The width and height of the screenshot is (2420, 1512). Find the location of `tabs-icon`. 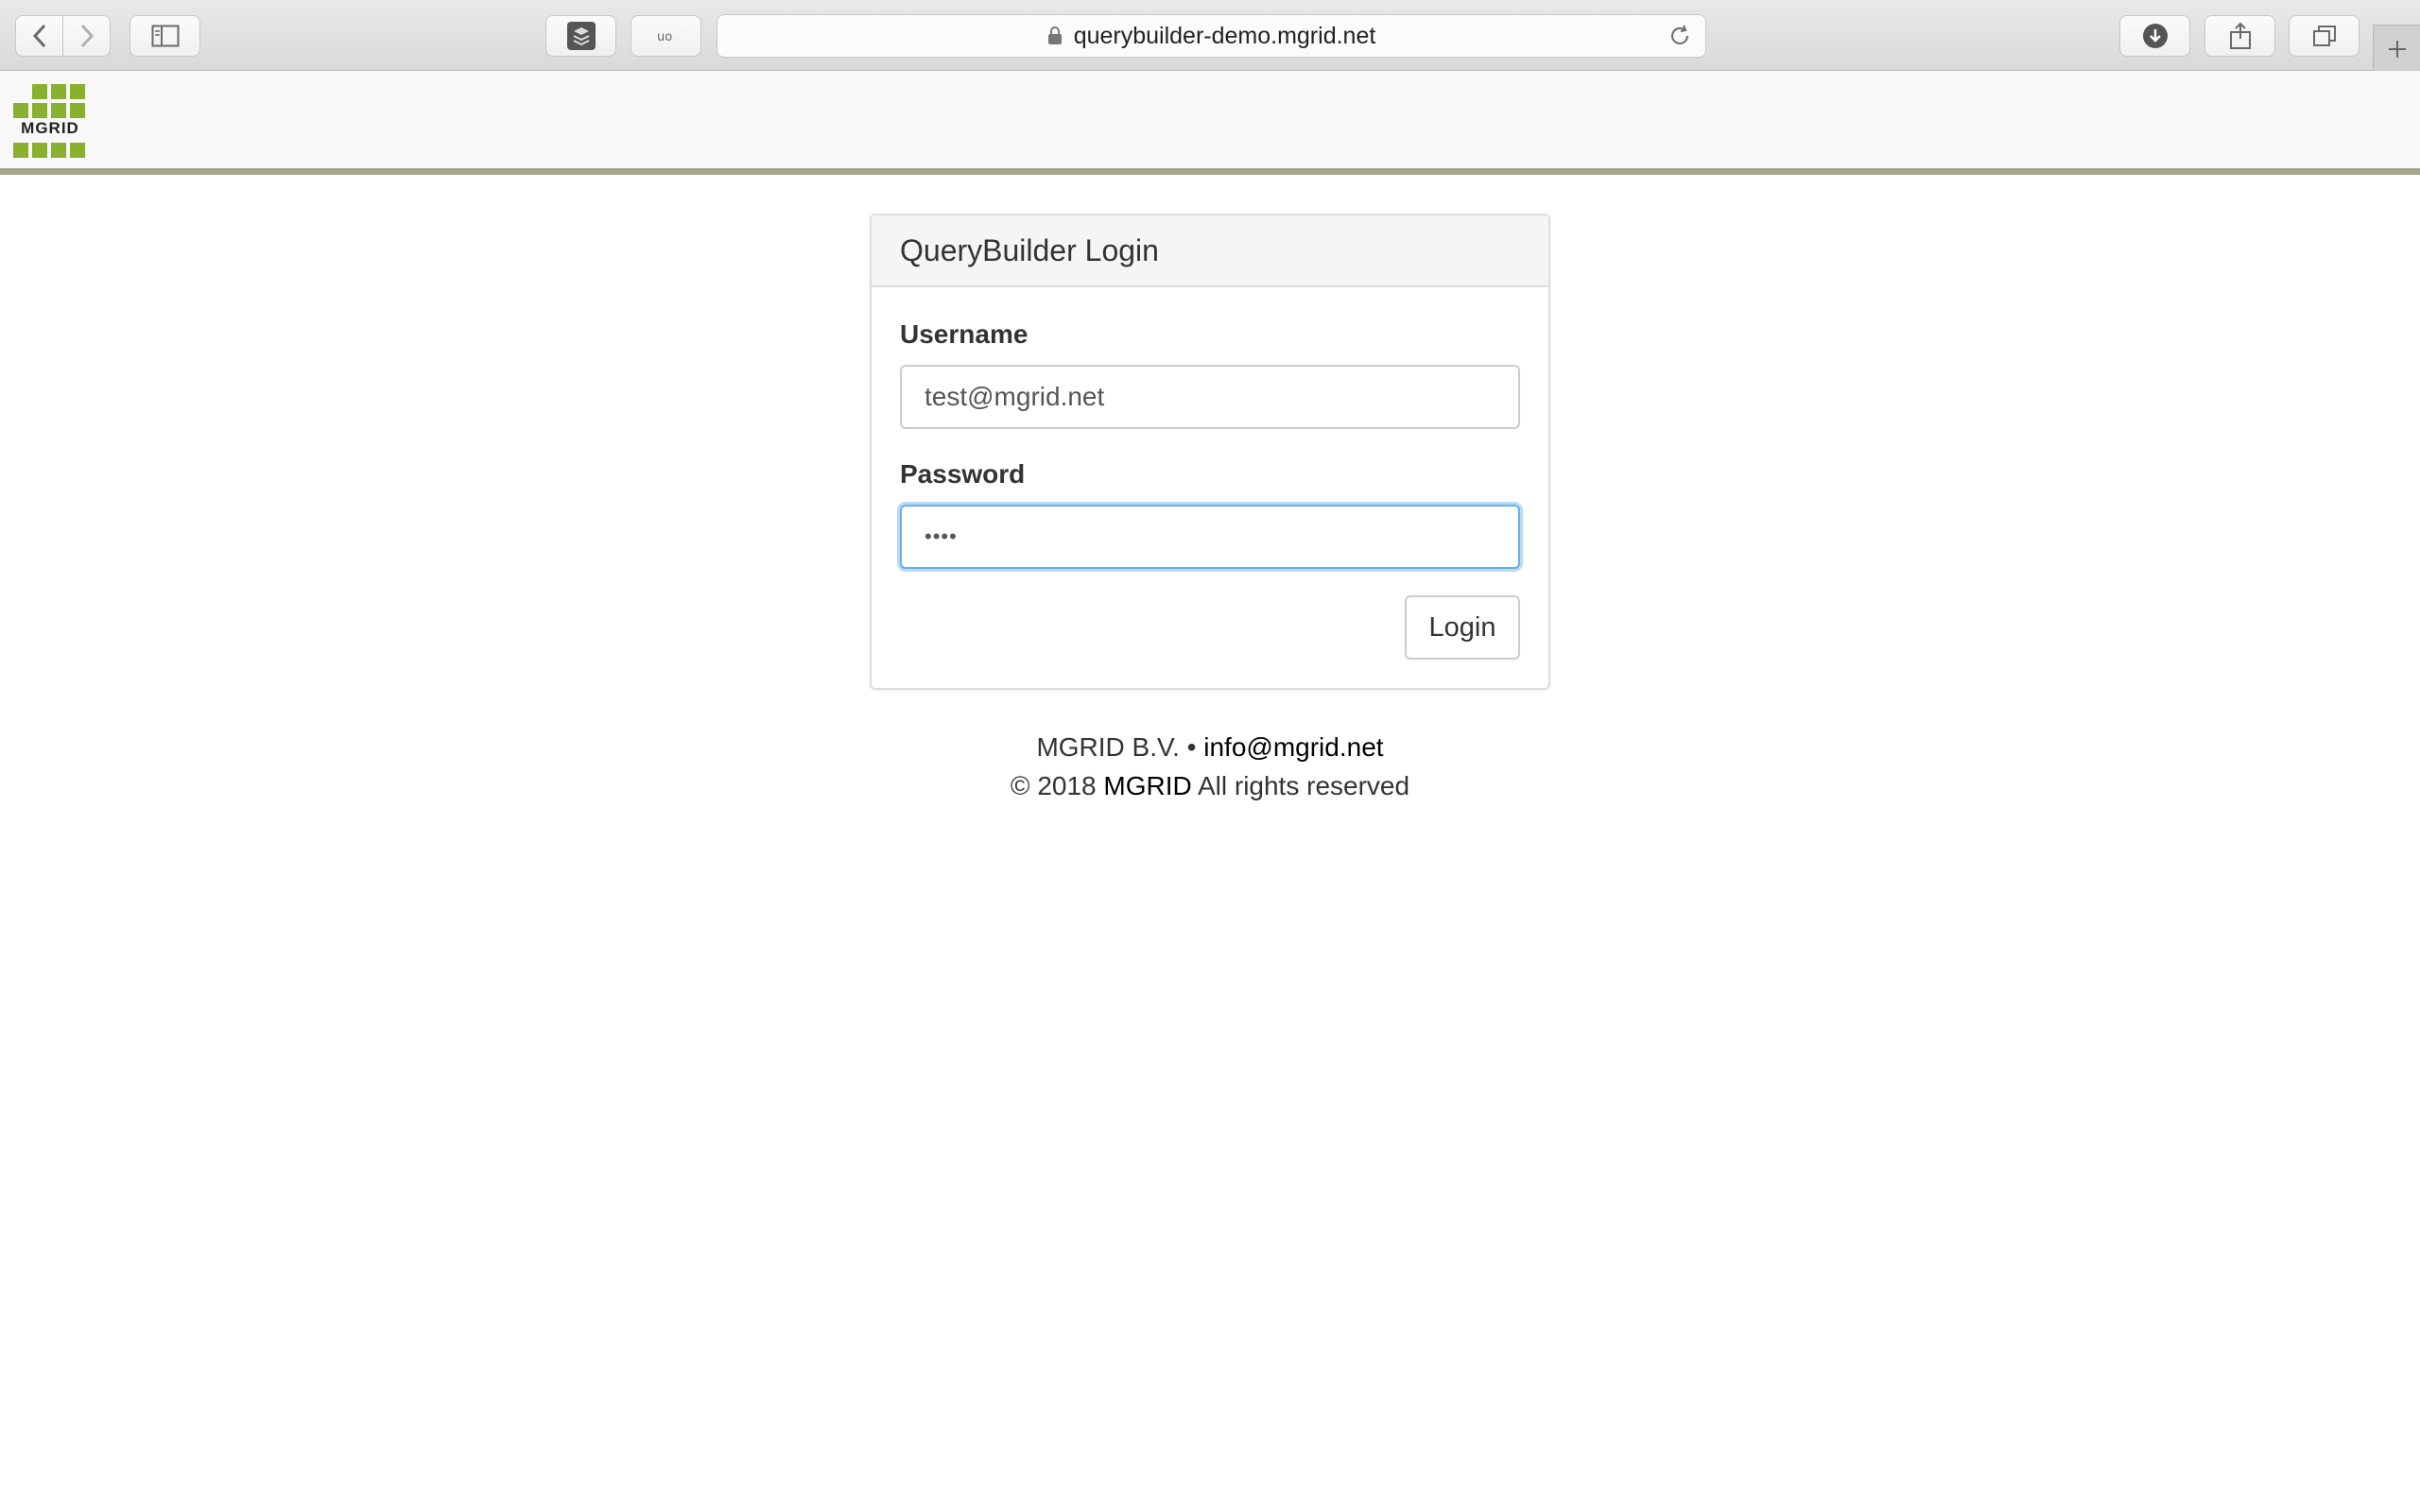

tabs-icon is located at coordinates (2324, 36).